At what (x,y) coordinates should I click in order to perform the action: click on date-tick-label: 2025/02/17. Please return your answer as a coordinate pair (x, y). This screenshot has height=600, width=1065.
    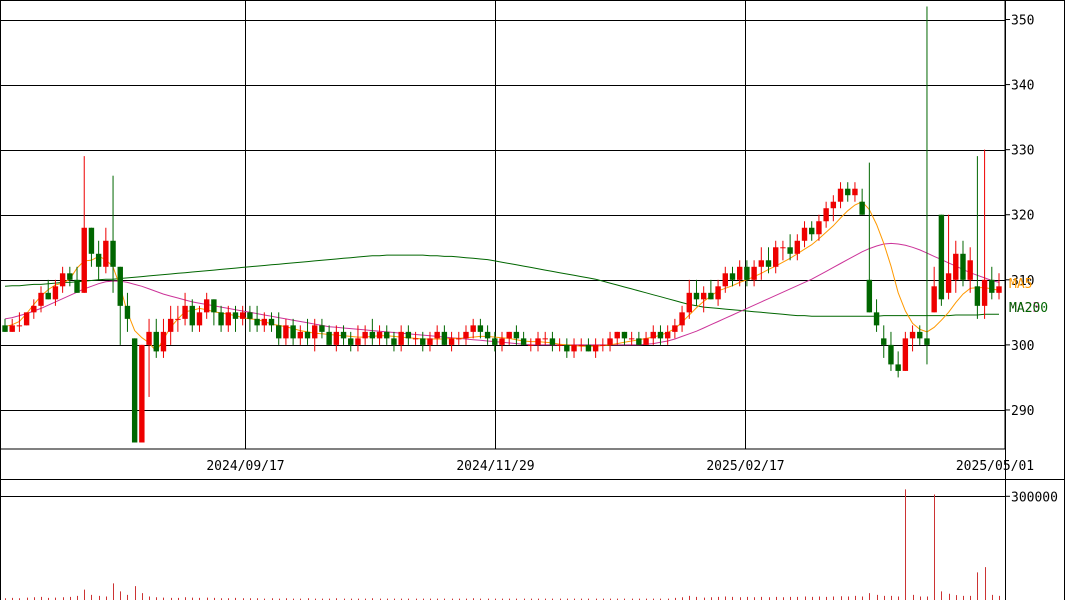
    Looking at the image, I should click on (745, 466).